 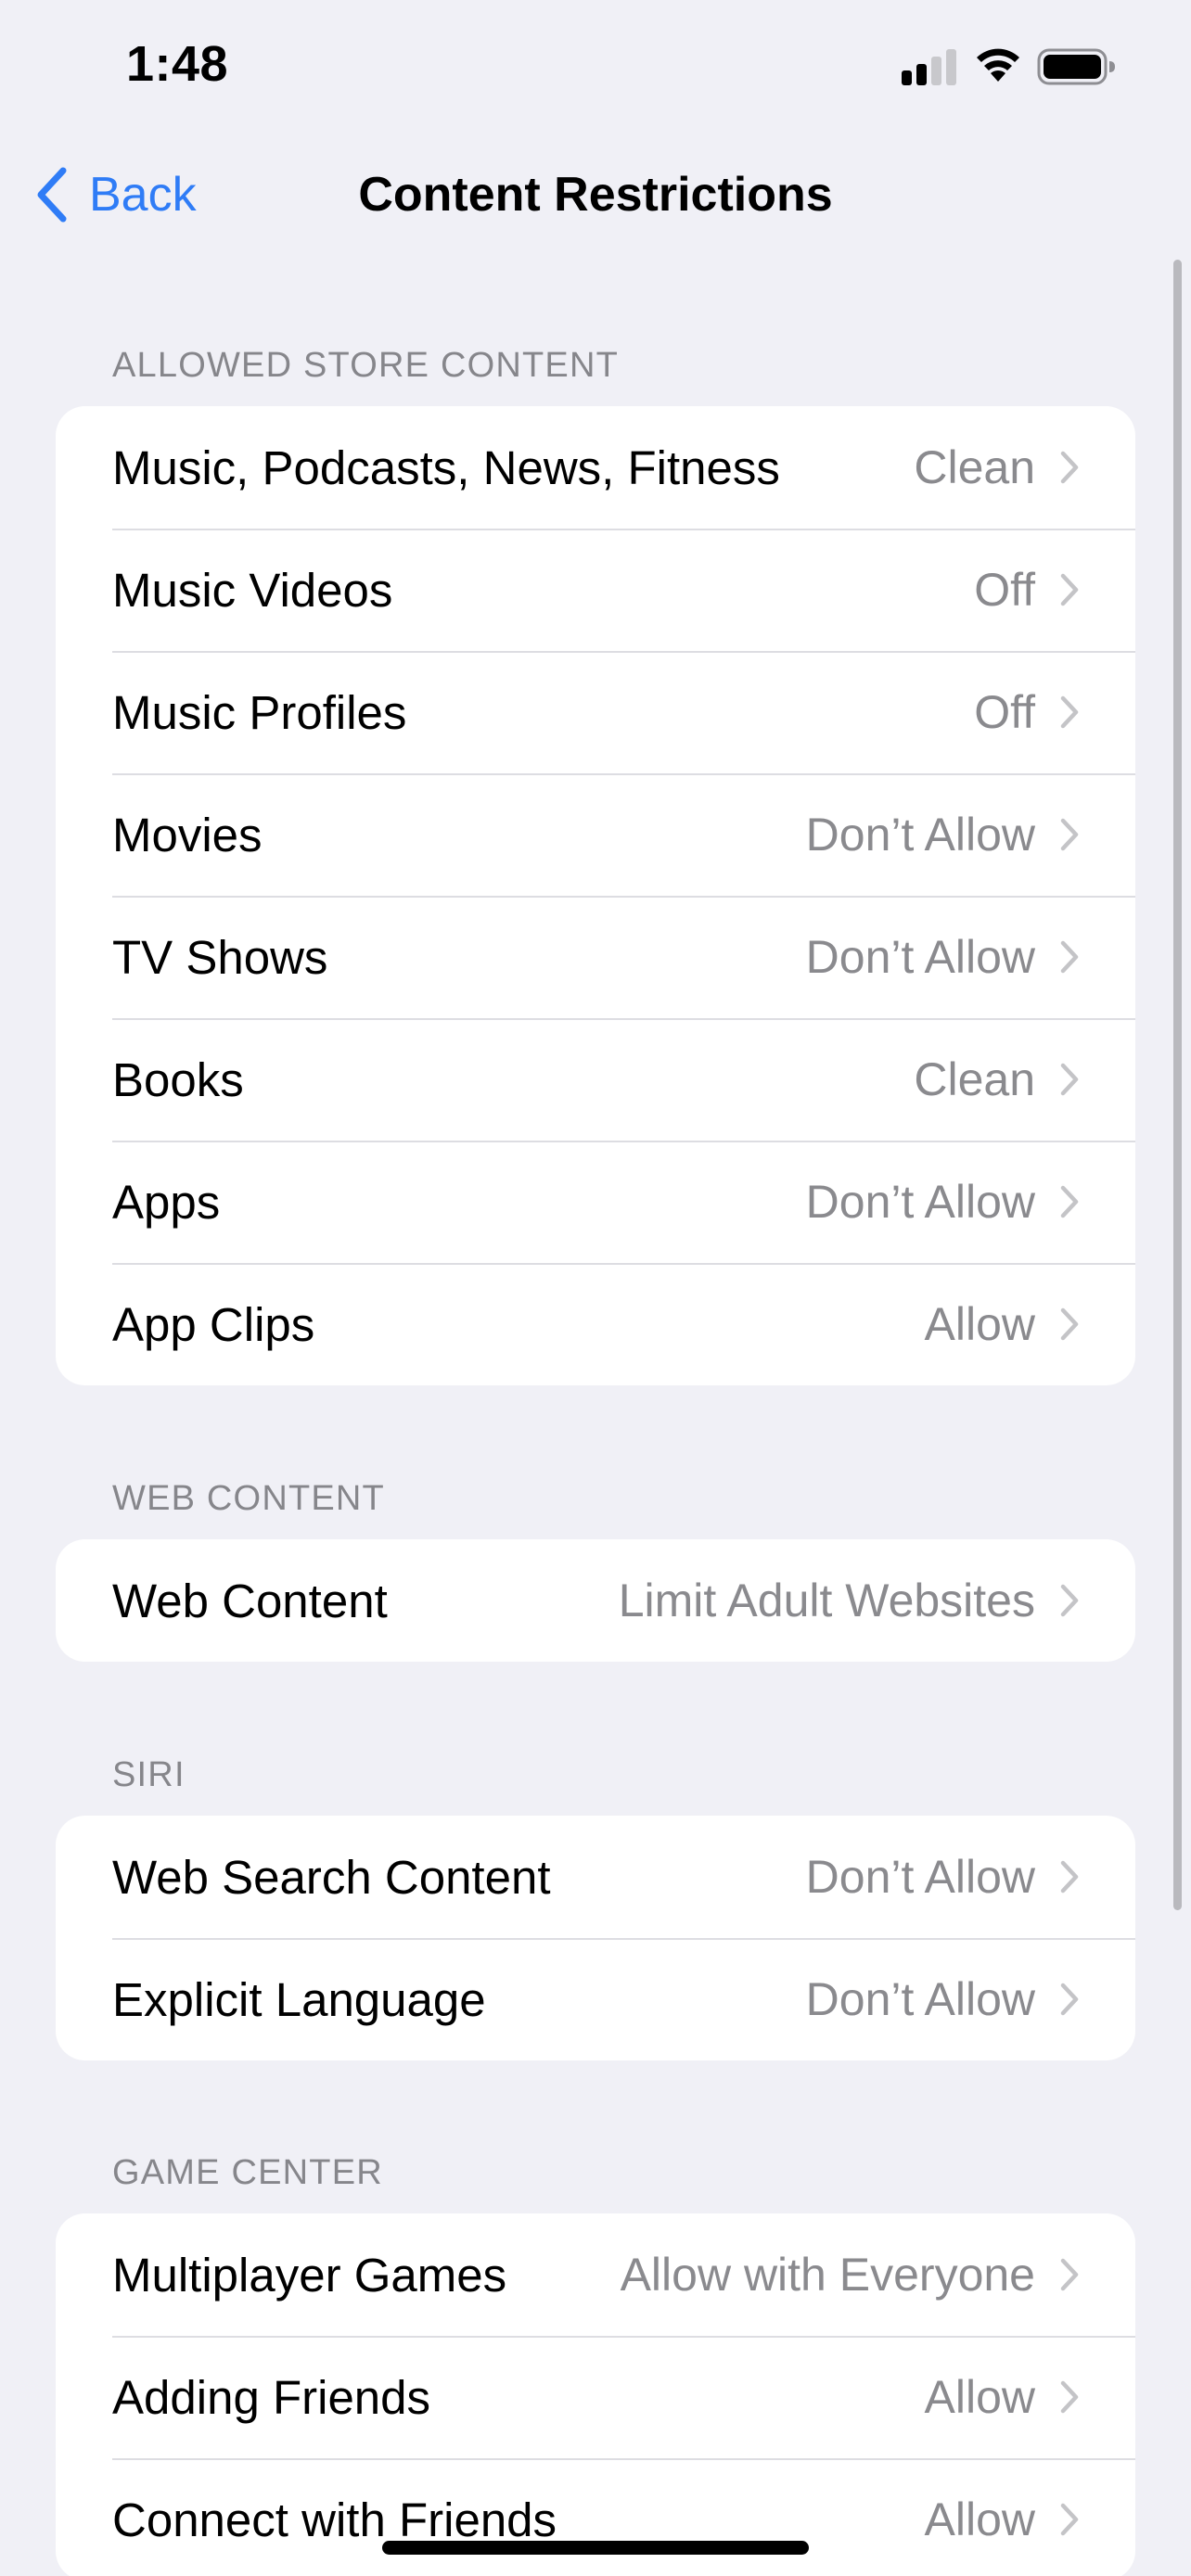 I want to click on row-multiplayer-games: Multiplayer Games Allow with Everyone, so click(x=595, y=2274).